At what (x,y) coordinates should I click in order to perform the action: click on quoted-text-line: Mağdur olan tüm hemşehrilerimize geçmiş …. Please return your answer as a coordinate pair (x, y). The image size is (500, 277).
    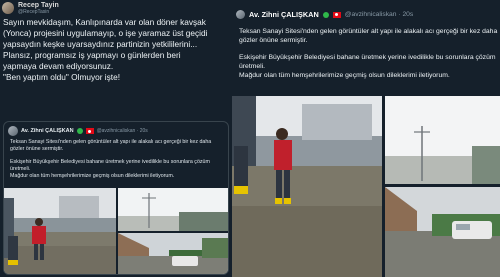
    Looking at the image, I should click on (92, 176).